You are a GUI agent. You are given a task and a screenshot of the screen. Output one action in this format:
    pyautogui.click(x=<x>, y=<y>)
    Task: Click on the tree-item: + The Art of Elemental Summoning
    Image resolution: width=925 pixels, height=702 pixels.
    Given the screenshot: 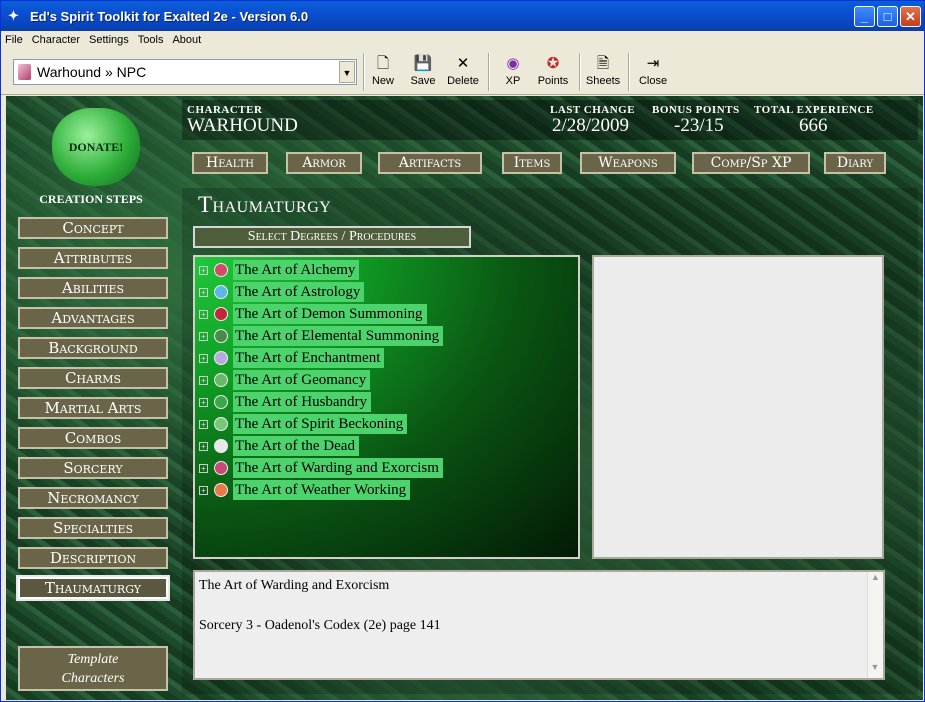 What is the action you would take?
    pyautogui.click(x=321, y=336)
    